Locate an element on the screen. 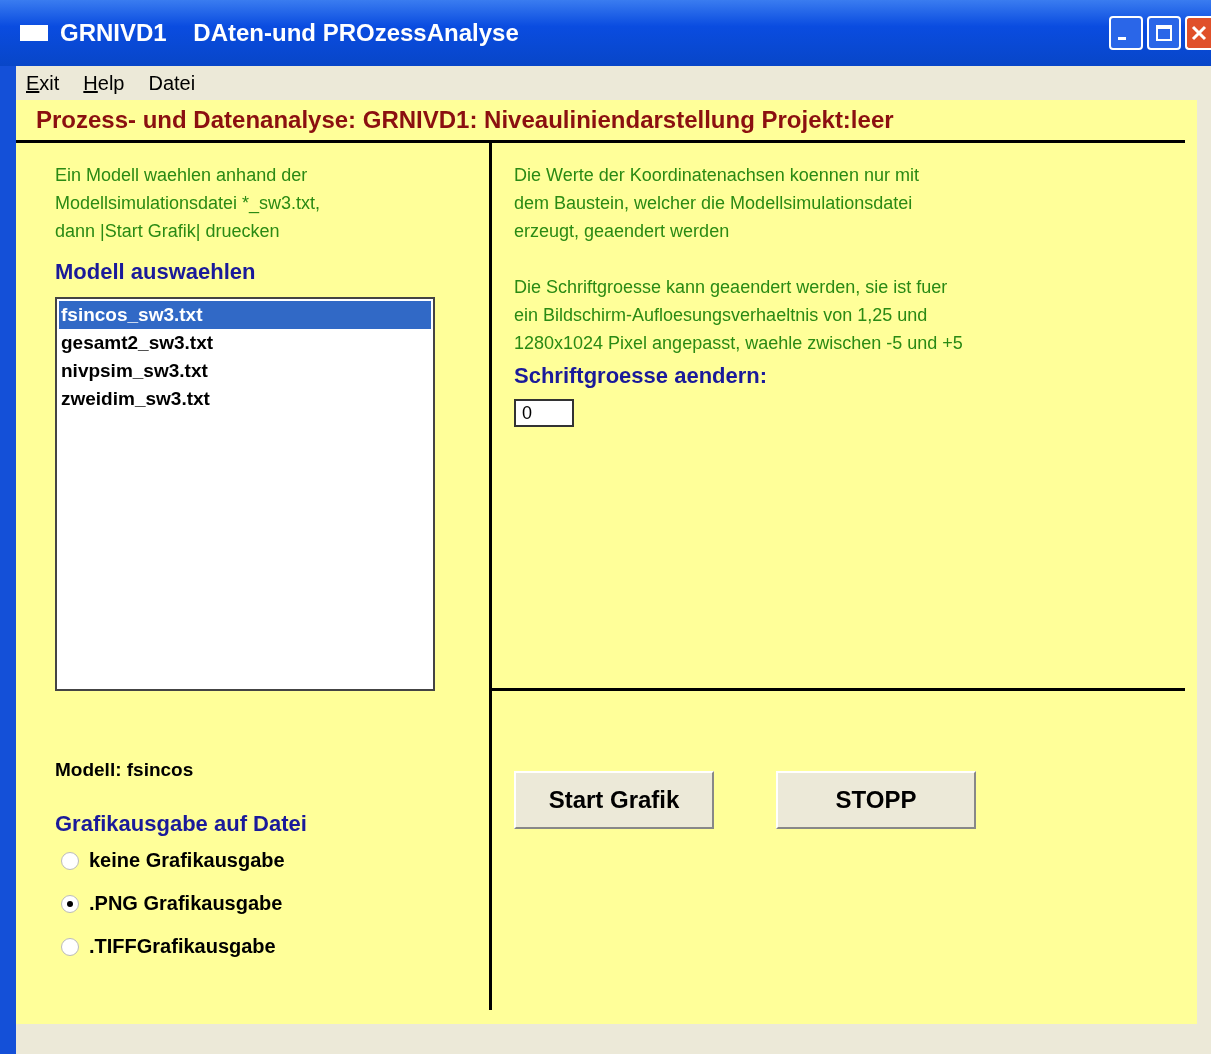 This screenshot has height=1054, width=1211. font-note: Die Schriftgroesse kann geaendert werden, sie ist fuer is located at coordinates (731, 287).